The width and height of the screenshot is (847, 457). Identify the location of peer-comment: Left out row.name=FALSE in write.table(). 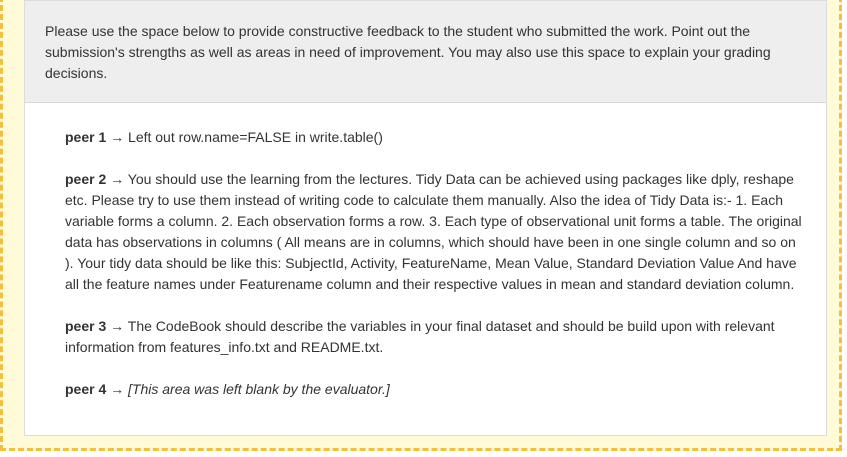
(255, 137).